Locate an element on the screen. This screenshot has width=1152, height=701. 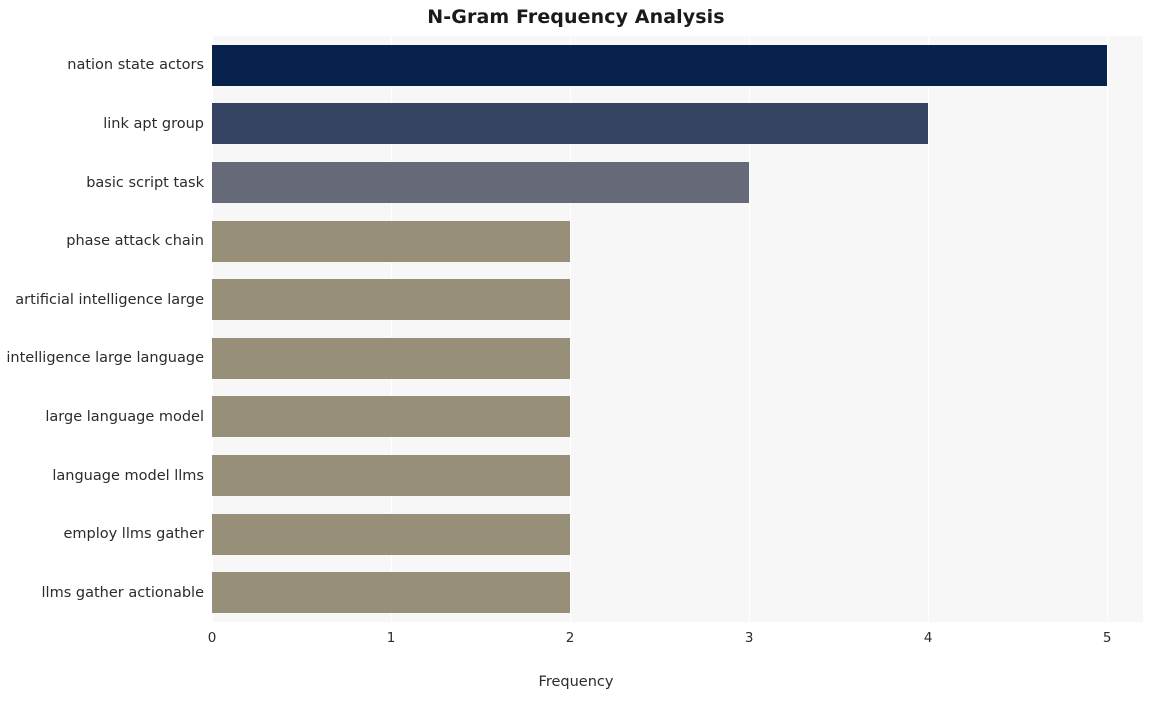
y-tick-label: link apt group is located at coordinates (153, 123).